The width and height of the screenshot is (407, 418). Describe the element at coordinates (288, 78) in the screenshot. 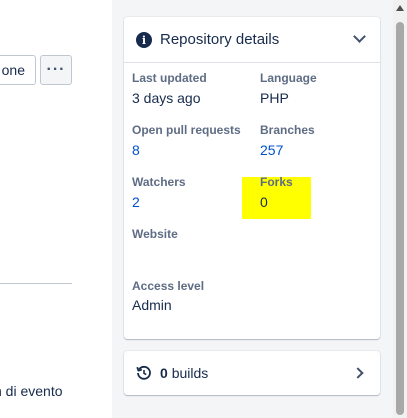

I see `language-label: Language` at that location.